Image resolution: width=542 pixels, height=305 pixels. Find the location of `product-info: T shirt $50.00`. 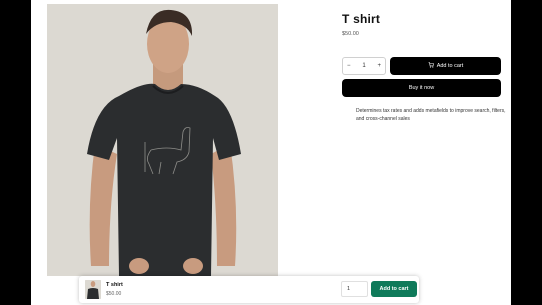

product-info: T shirt $50.00 is located at coordinates (421, 24).